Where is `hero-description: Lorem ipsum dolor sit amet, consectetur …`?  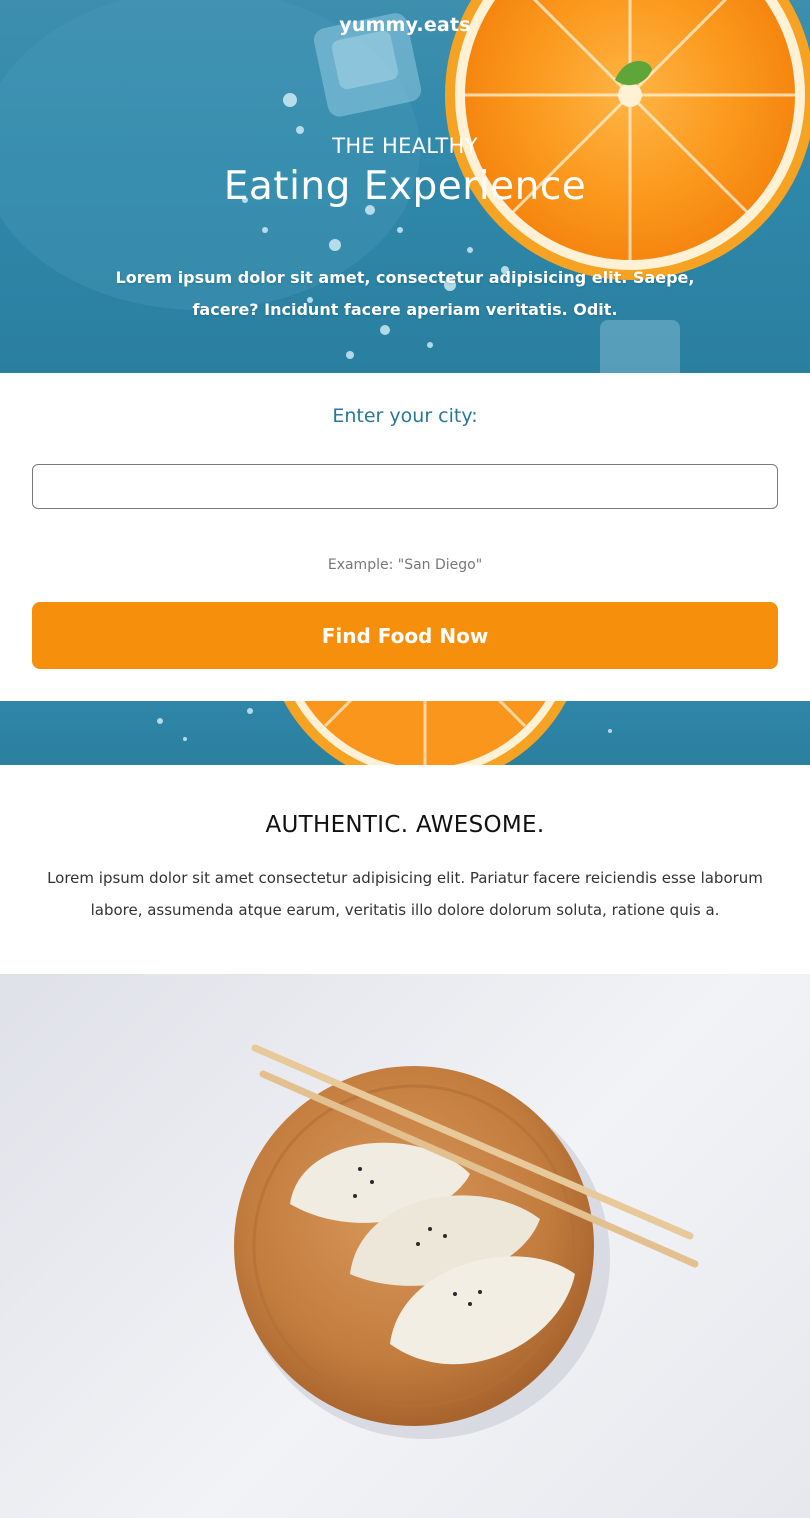
hero-description: Lorem ipsum dolor sit amet, consectetur … is located at coordinates (405, 293).